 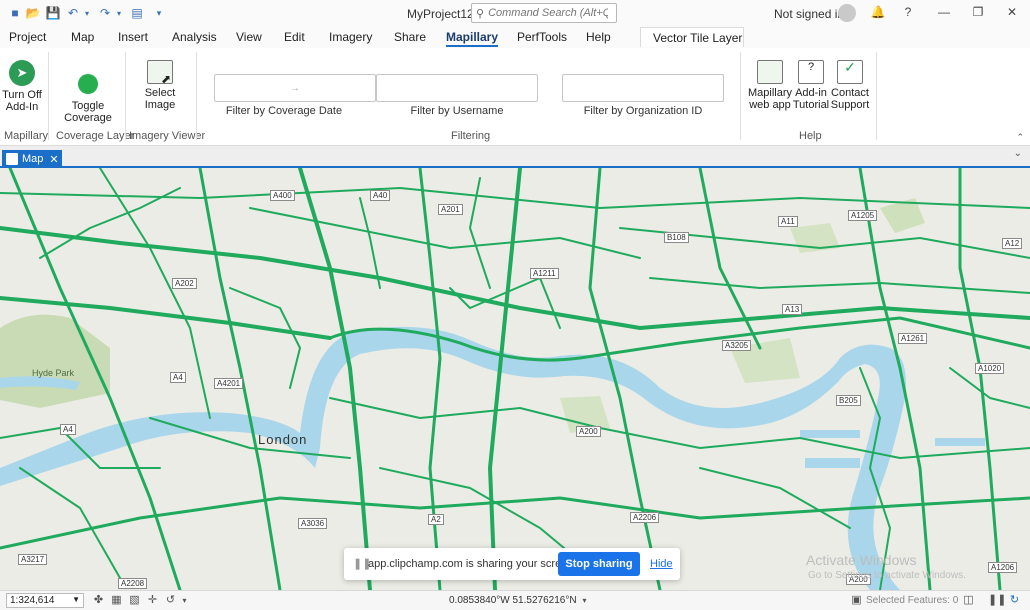 I want to click on tab-insert: Insert, so click(x=133, y=37).